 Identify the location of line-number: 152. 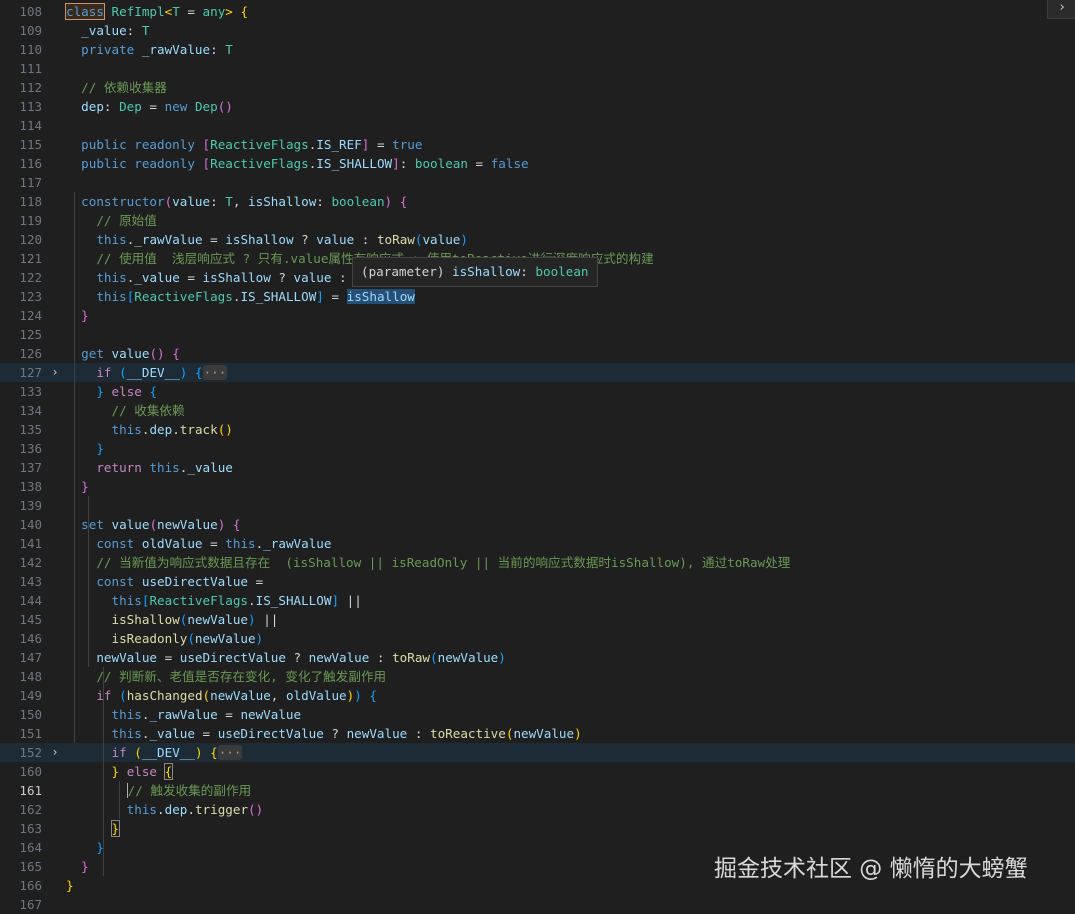
(30, 752).